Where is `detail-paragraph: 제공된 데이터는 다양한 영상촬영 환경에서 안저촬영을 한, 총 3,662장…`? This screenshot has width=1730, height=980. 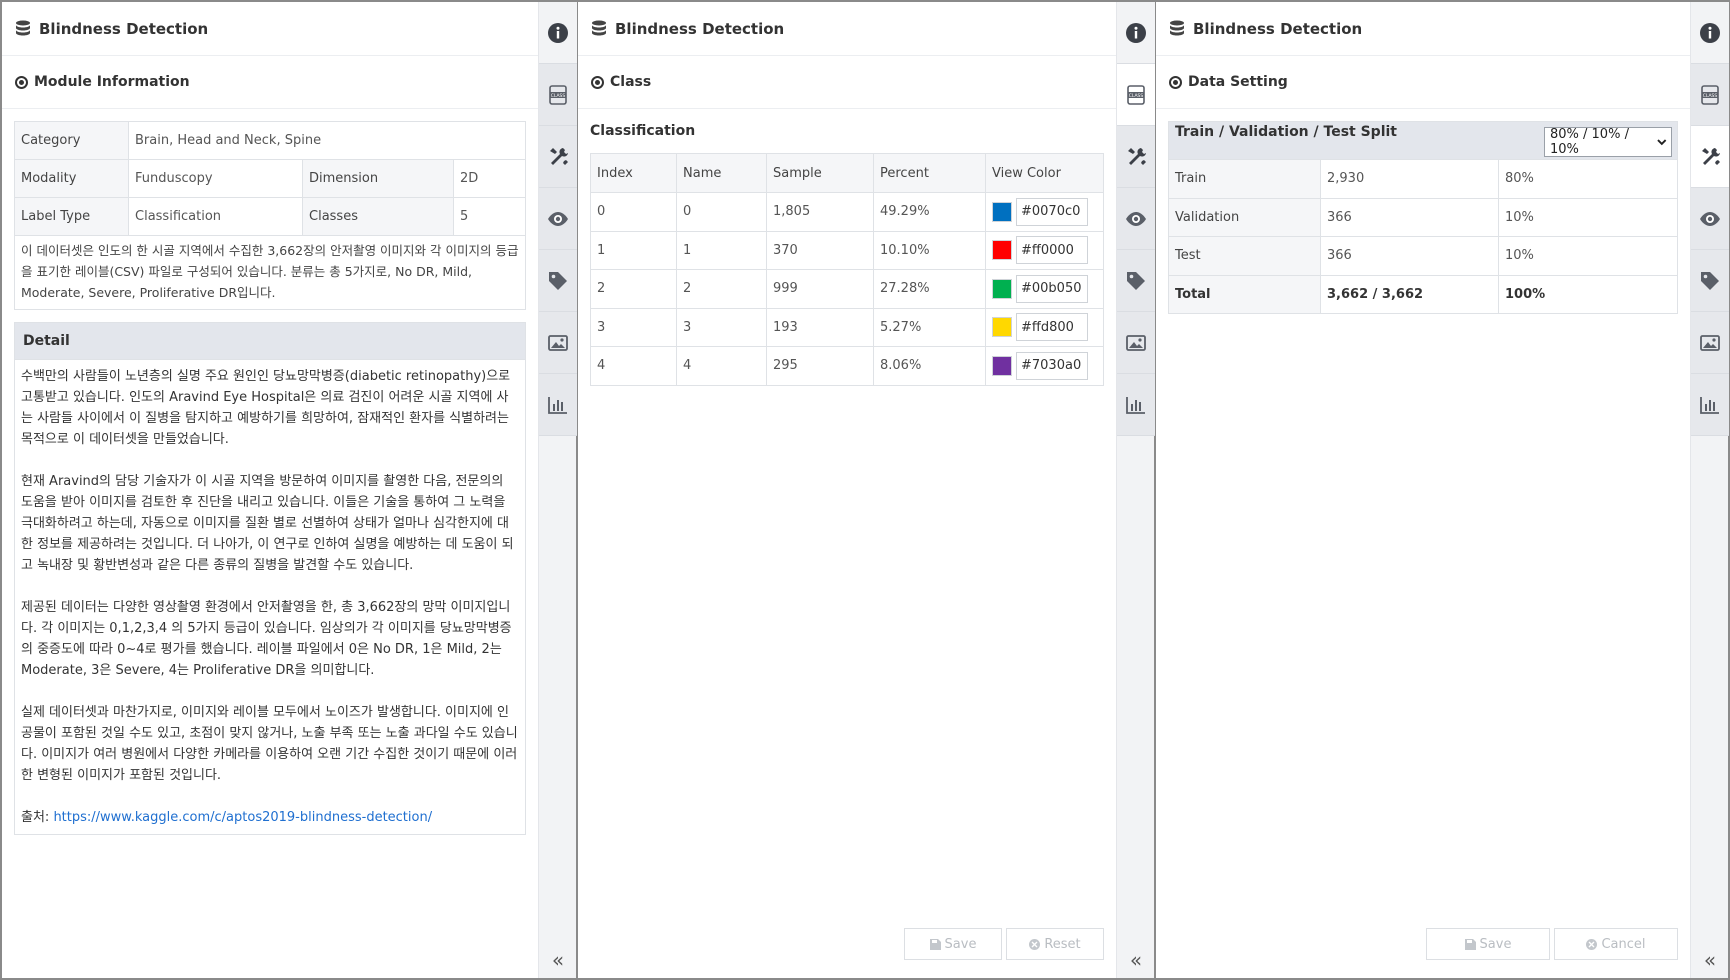 detail-paragraph: 제공된 데이터는 다양한 영상촬영 환경에서 안저촬영을 한, 총 3,662장… is located at coordinates (266, 639).